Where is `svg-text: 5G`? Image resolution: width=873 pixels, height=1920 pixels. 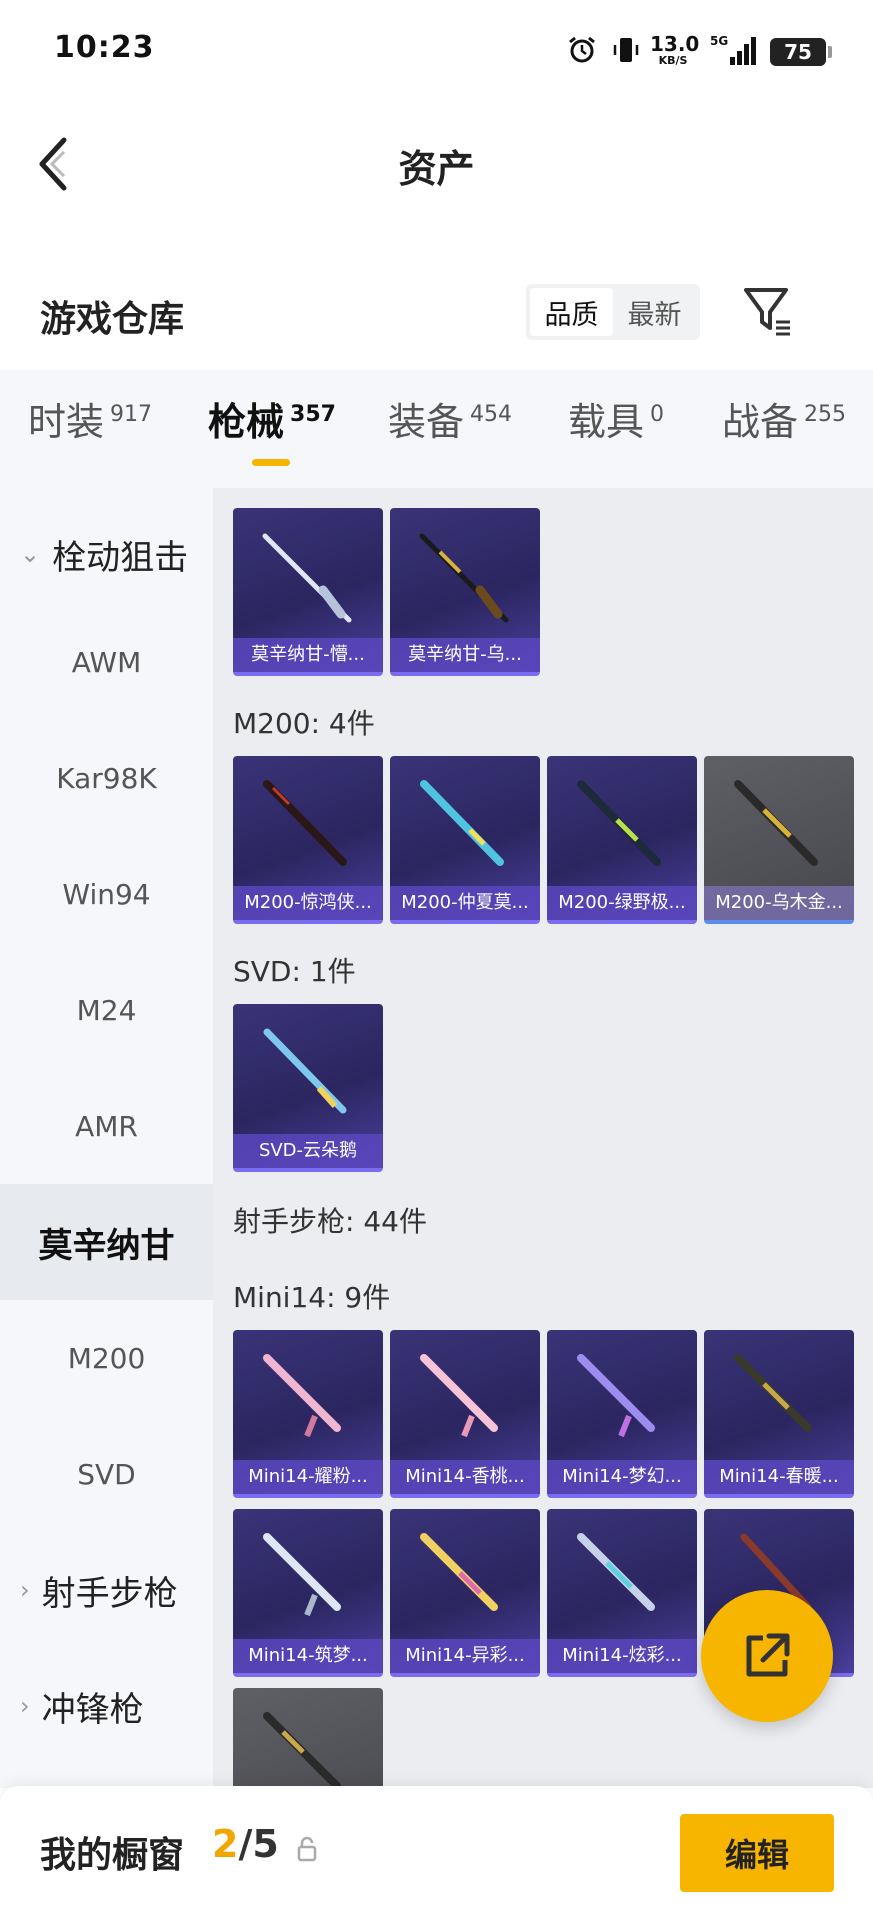 svg-text: 5G is located at coordinates (719, 41).